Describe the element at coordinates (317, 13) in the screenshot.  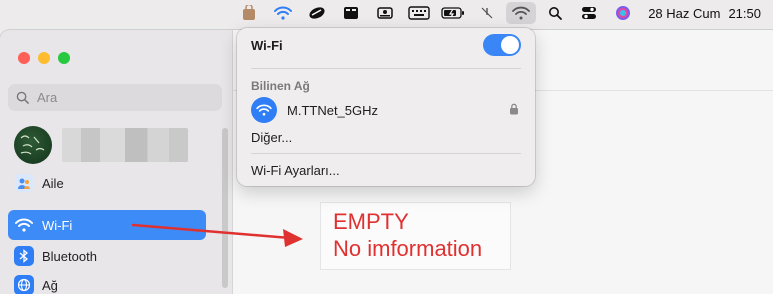
I see `pen-icon` at that location.